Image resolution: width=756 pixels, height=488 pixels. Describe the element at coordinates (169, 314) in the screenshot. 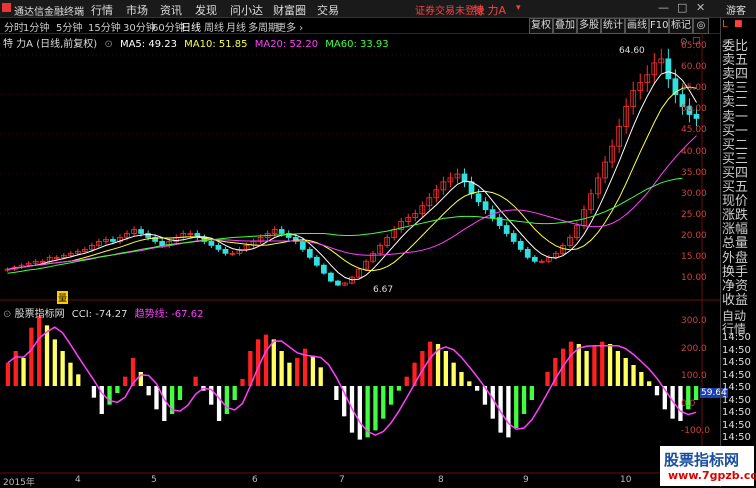

I see `trend-value: 趋势线: -67.62` at that location.